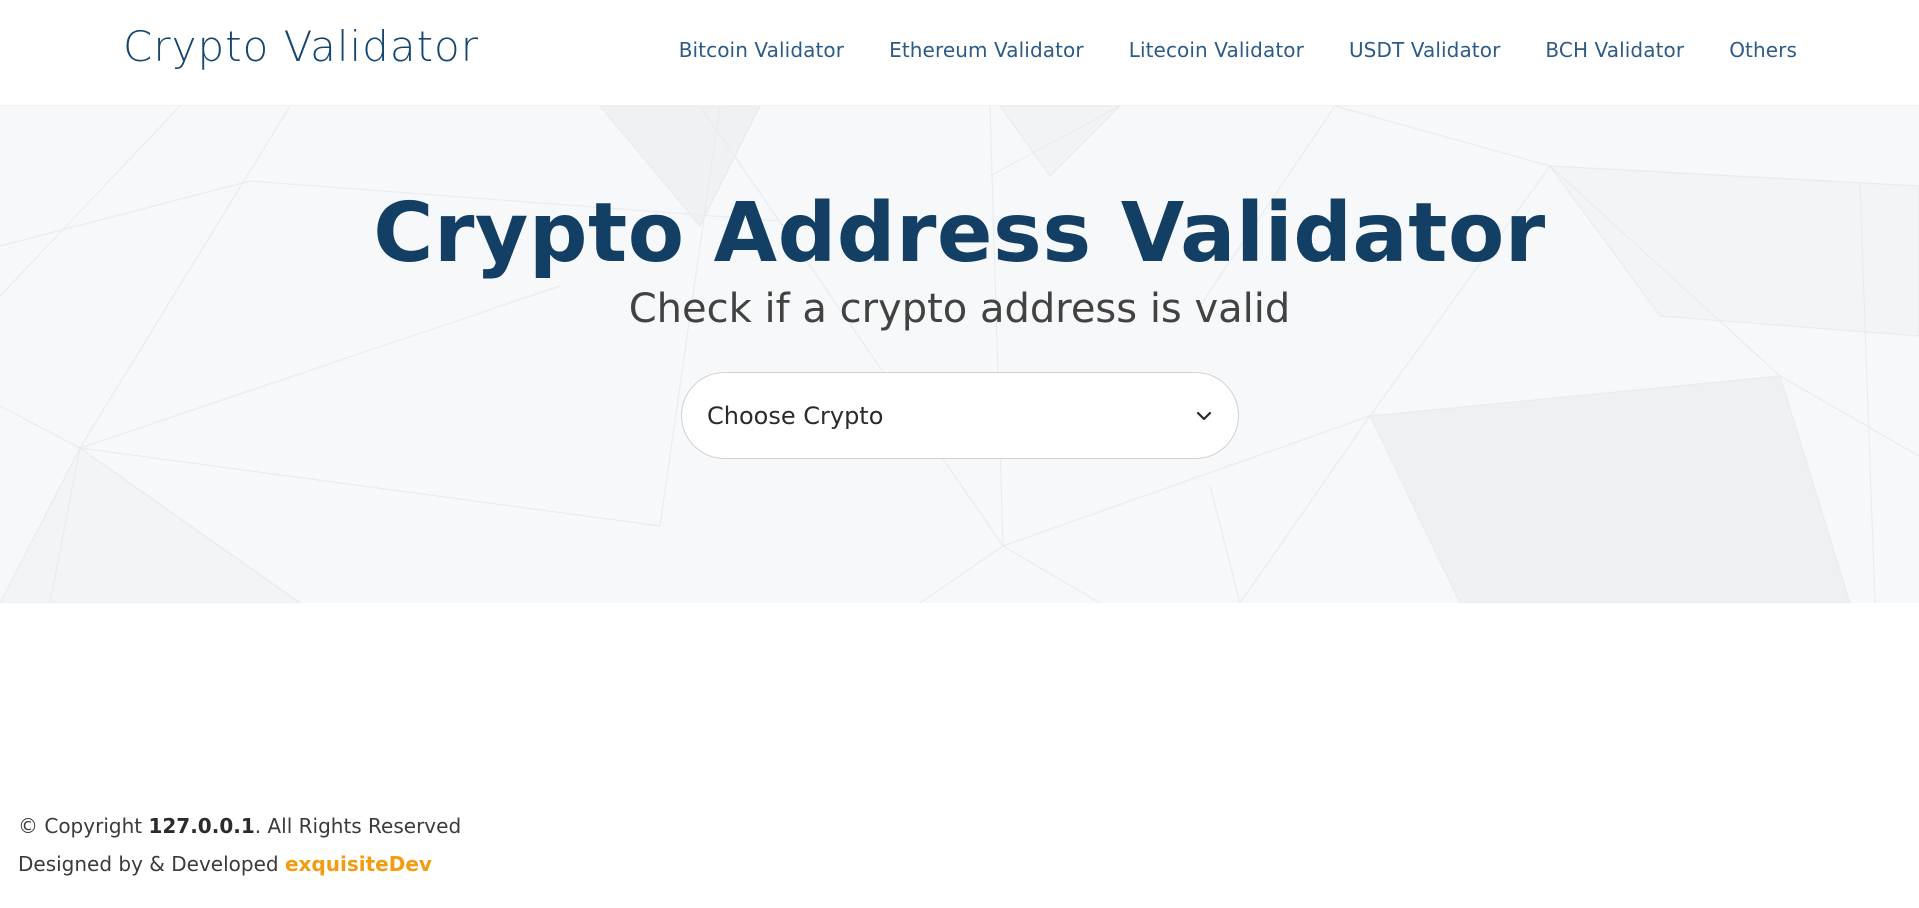 This screenshot has height=908, width=1919. I want to click on nav-bitcoin-validator: Bitcoin Validator, so click(761, 50).